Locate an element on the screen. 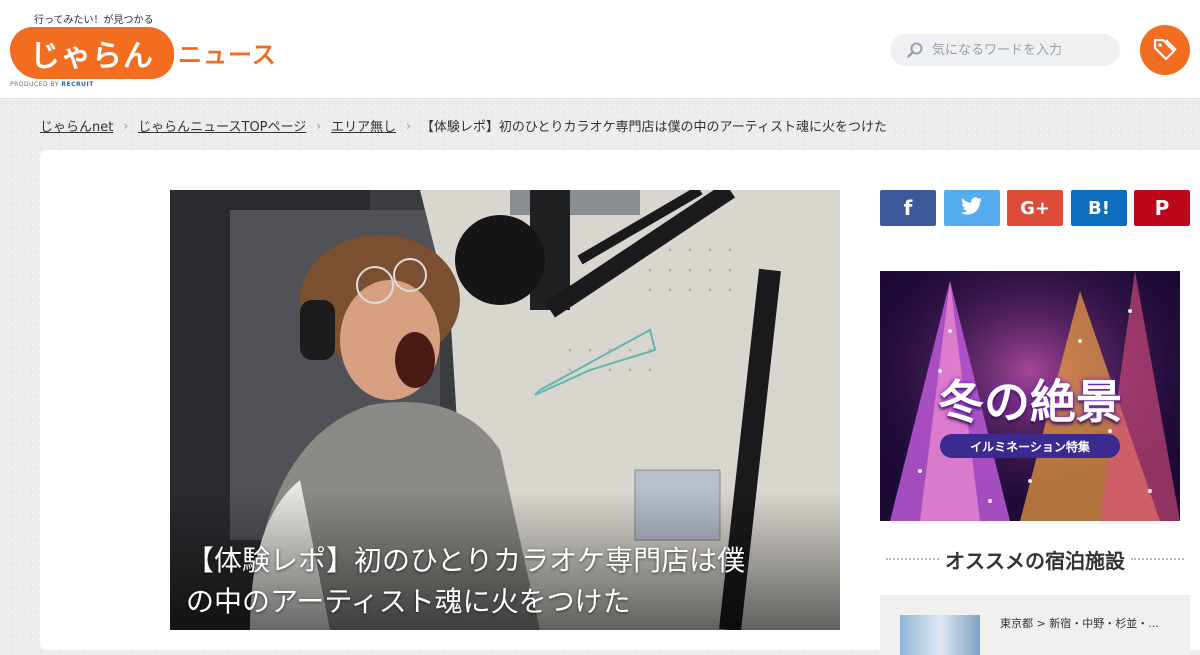 This screenshot has height=655, width=1200. pinterest-share-button: P is located at coordinates (1162, 208).